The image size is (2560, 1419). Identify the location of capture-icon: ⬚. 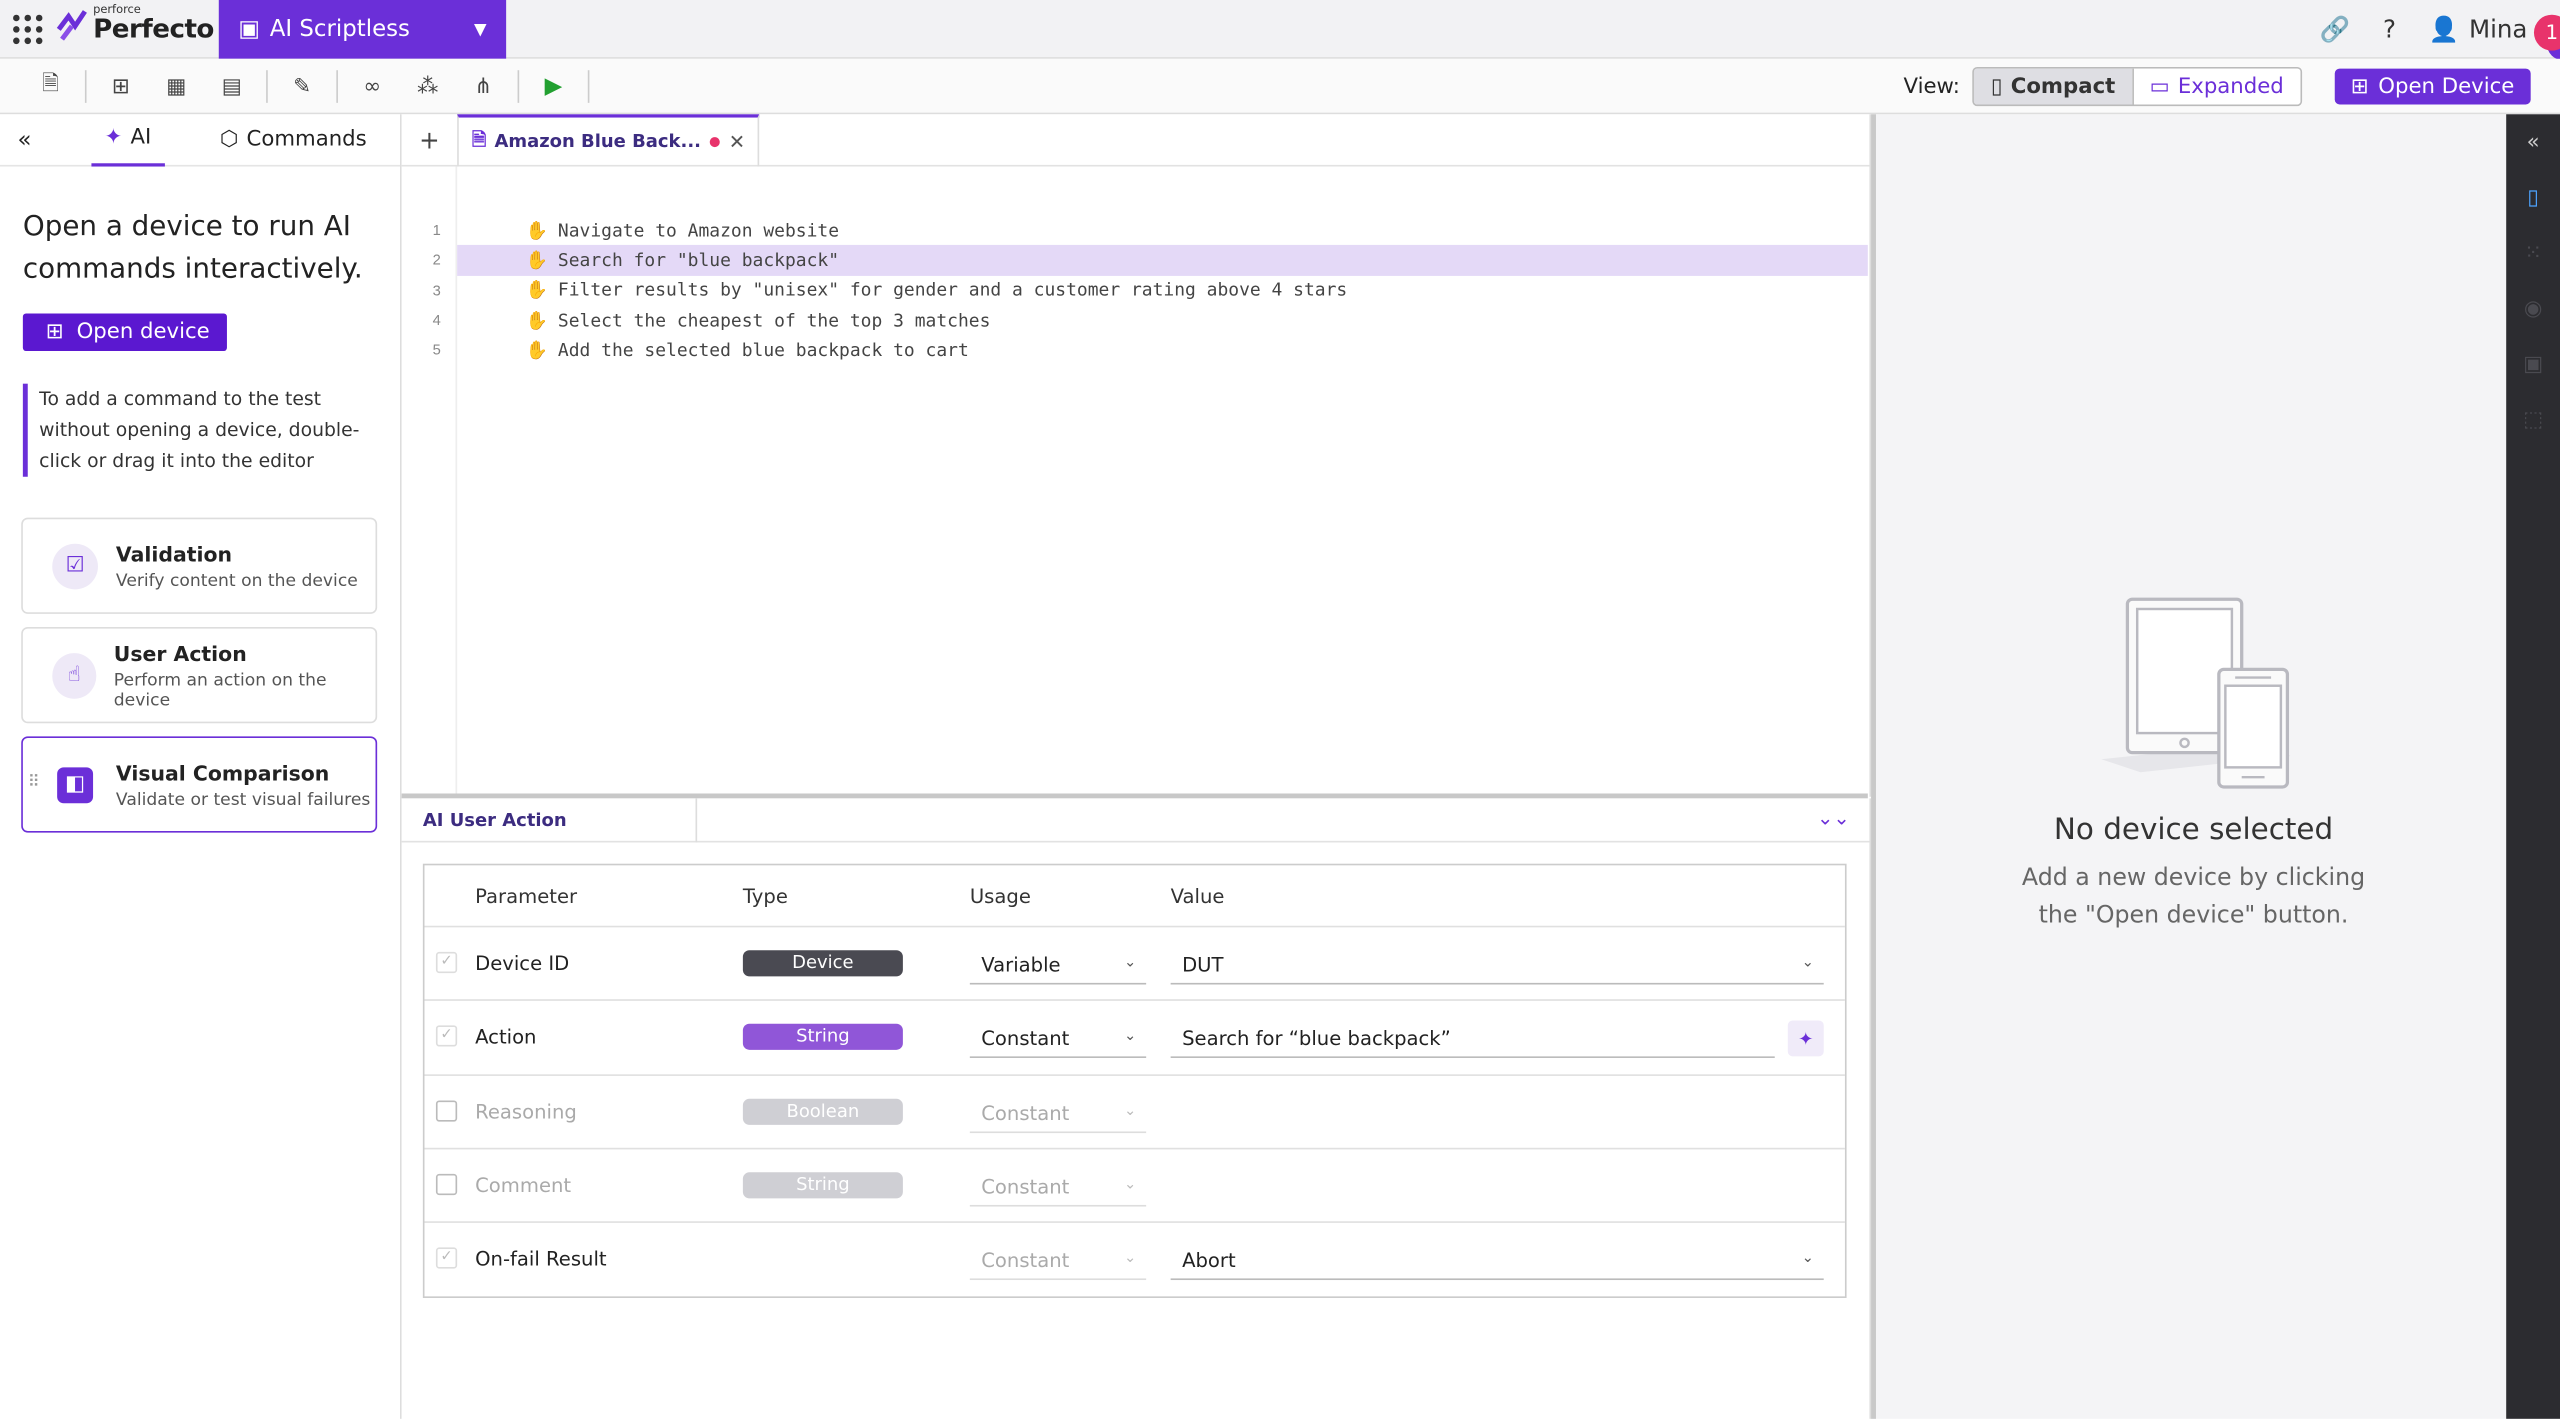
(2533, 420).